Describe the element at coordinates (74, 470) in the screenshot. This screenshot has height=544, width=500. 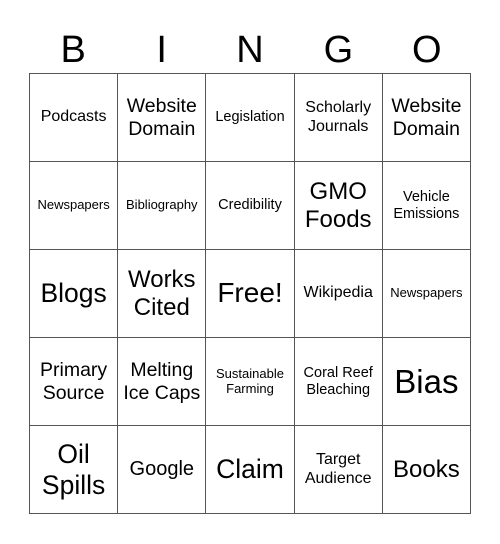
I see `bingo-cell: Oil Spills` at that location.